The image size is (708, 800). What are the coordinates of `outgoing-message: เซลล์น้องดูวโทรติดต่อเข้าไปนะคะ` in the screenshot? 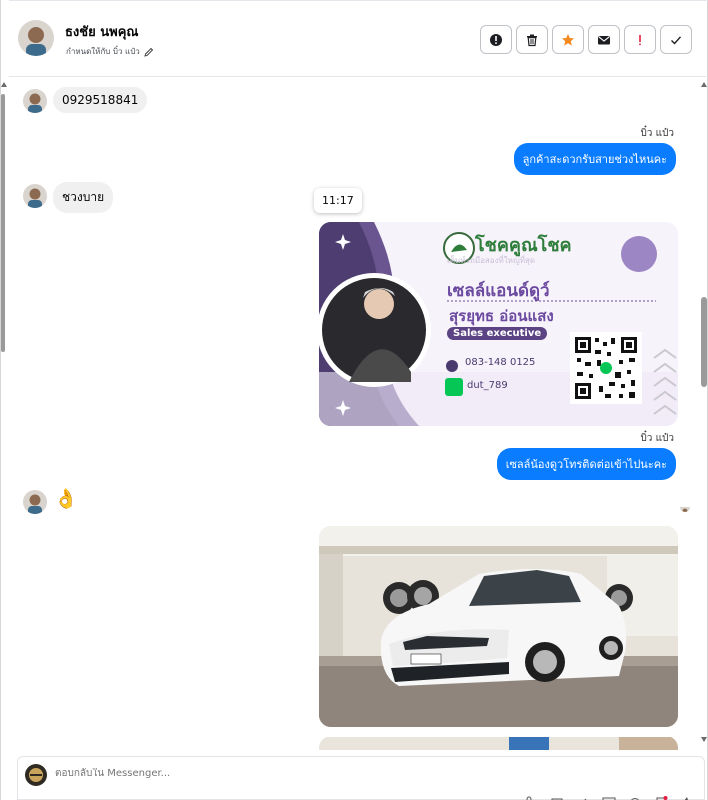 It's located at (586, 464).